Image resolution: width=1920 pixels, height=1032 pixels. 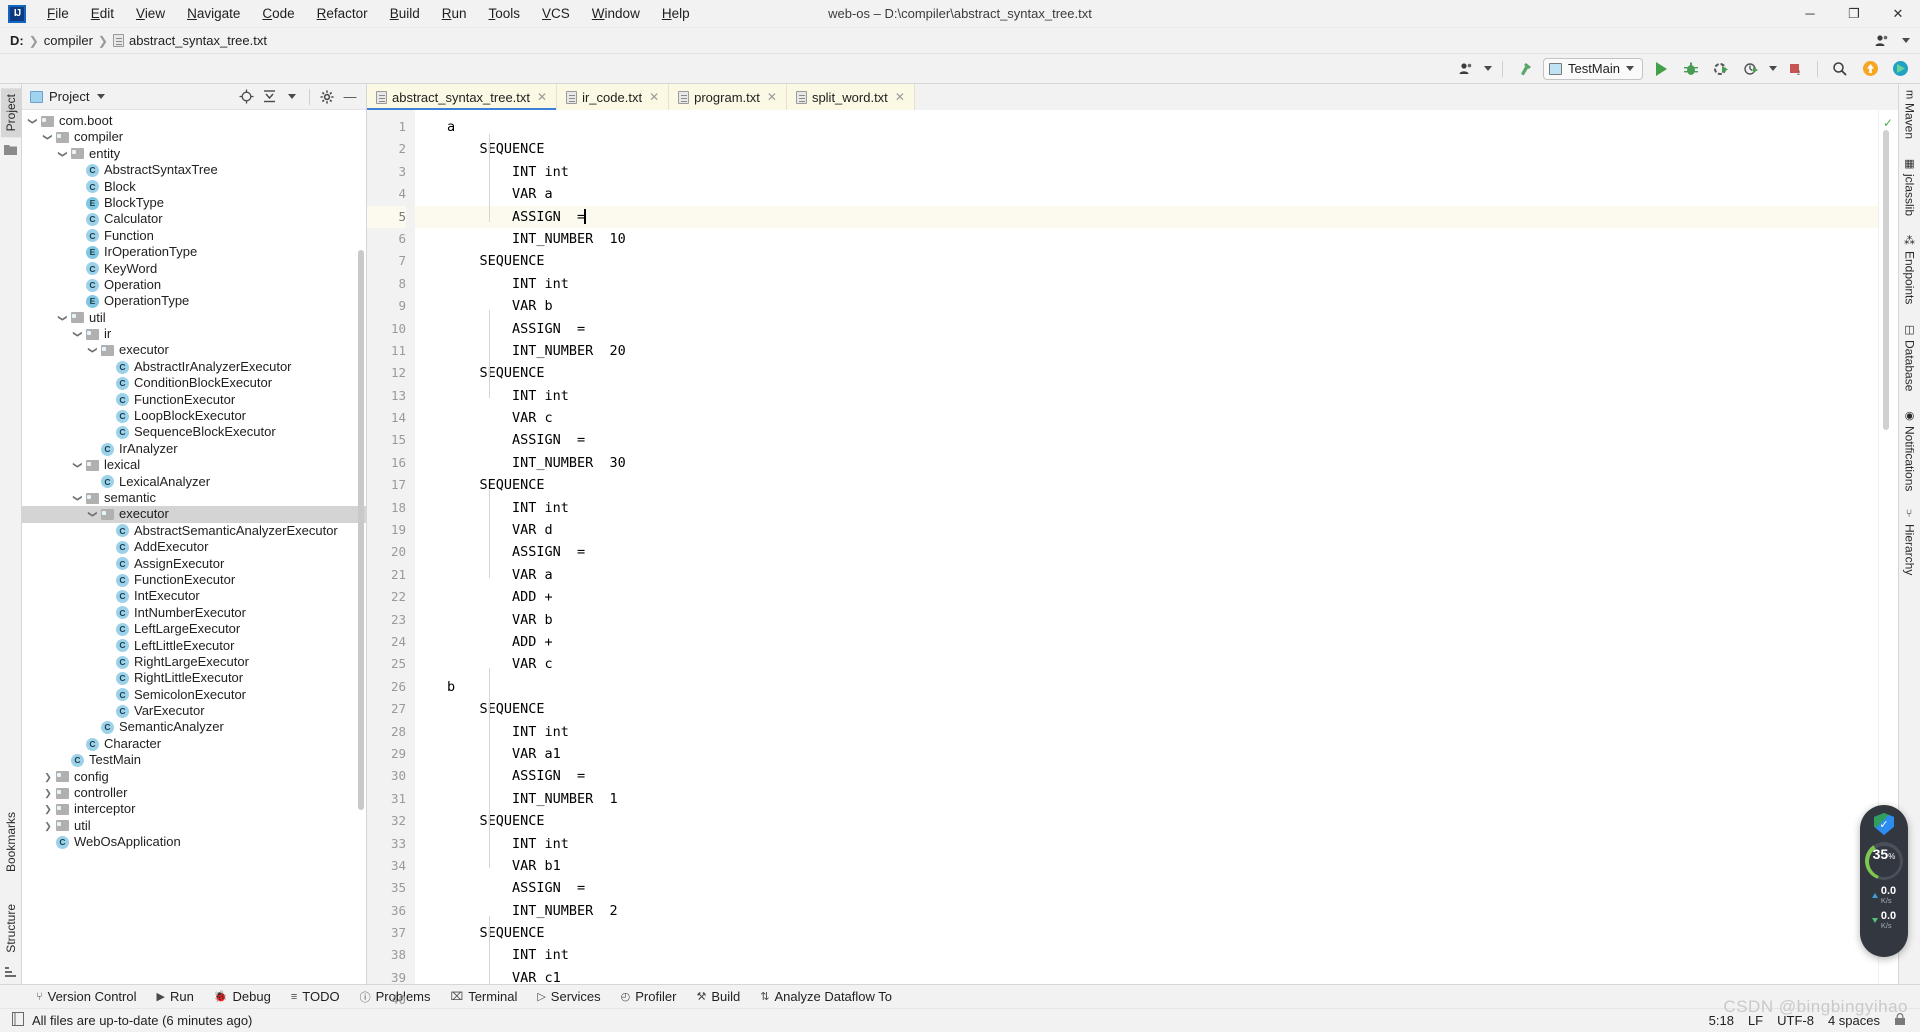 I want to click on folder-icon, so click(x=10, y=150).